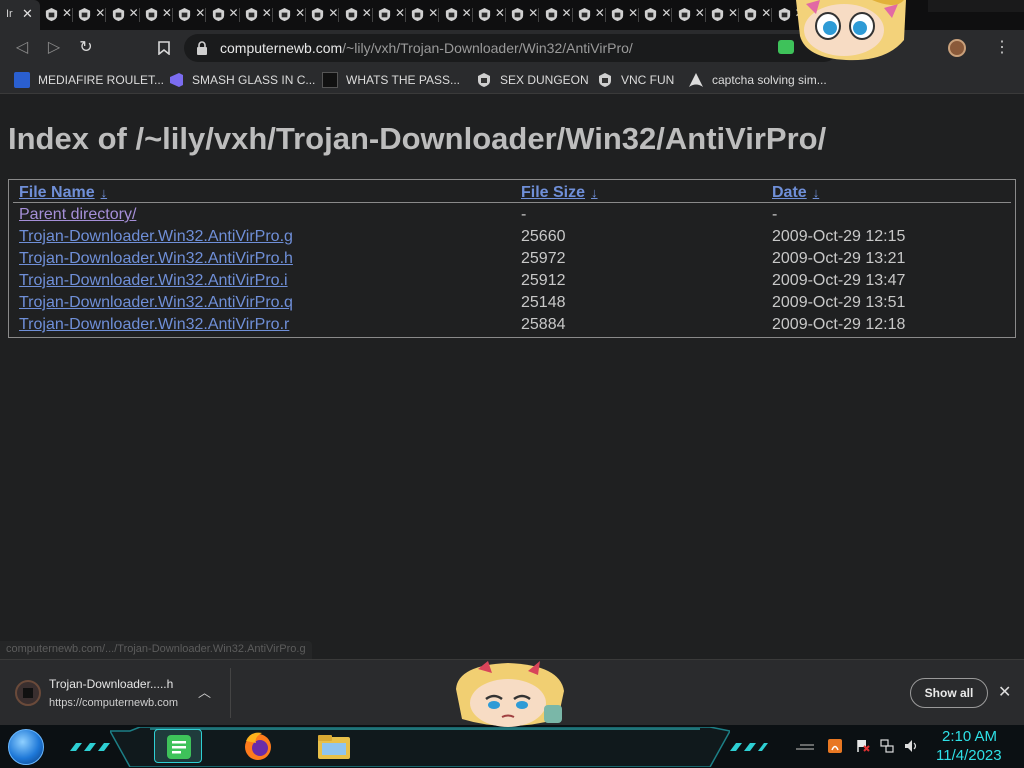 This screenshot has height=768, width=1024. Describe the element at coordinates (532, 80) in the screenshot. I see `bookmark-item: SEX DUNGEON` at that location.